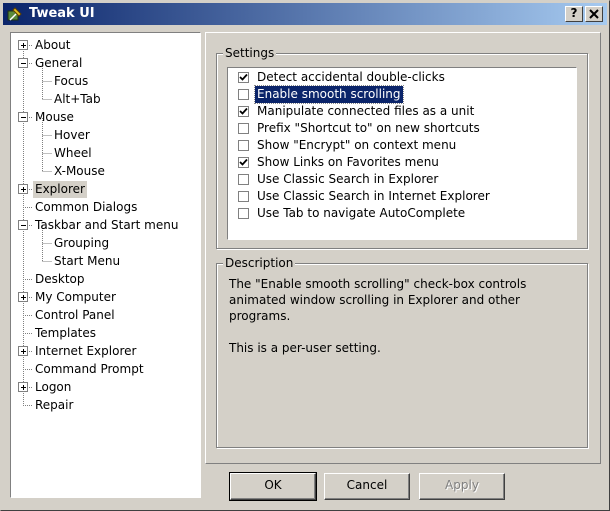 The width and height of the screenshot is (610, 511). I want to click on tree-item-repair: Repair, so click(54, 405).